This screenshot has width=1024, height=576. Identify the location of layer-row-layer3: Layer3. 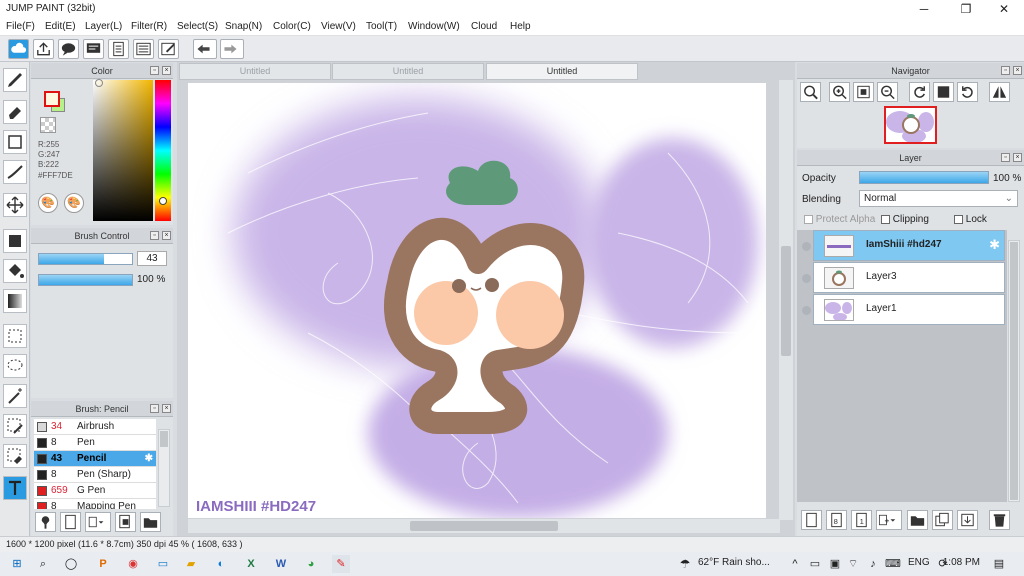
(909, 277).